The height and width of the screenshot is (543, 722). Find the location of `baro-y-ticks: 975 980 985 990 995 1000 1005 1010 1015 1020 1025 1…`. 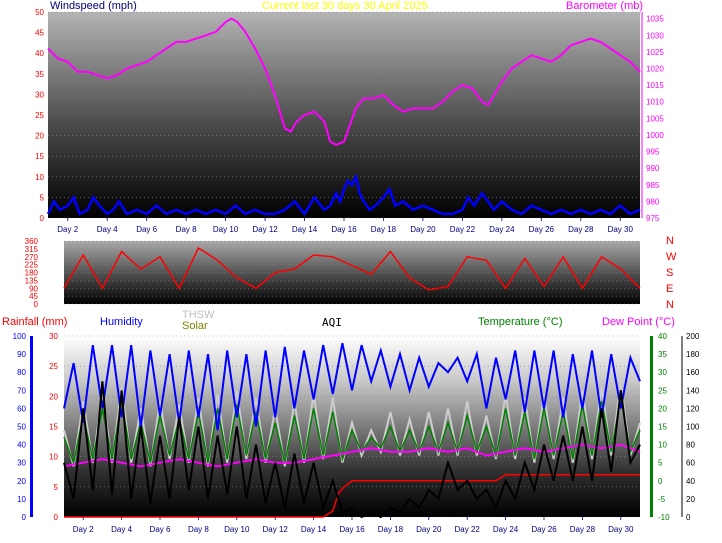

baro-y-ticks: 975 980 985 990 995 1000 1005 1010 1015 1020 1025 1… is located at coordinates (652, 117).